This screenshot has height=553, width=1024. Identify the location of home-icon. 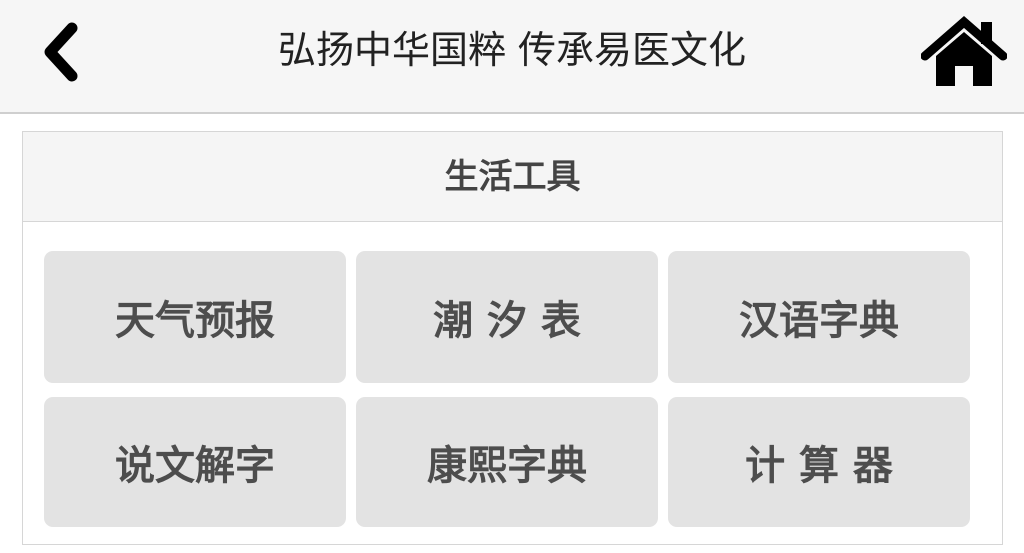
(964, 51).